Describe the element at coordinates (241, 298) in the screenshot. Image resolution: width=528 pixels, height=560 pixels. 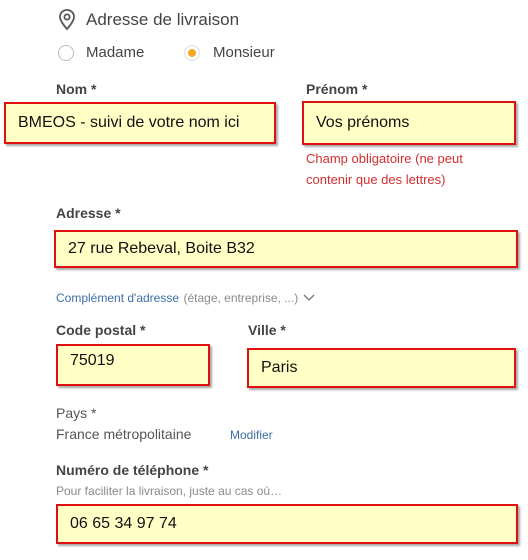
I see `complement-hint: (étage, entreprise, ...)` at that location.